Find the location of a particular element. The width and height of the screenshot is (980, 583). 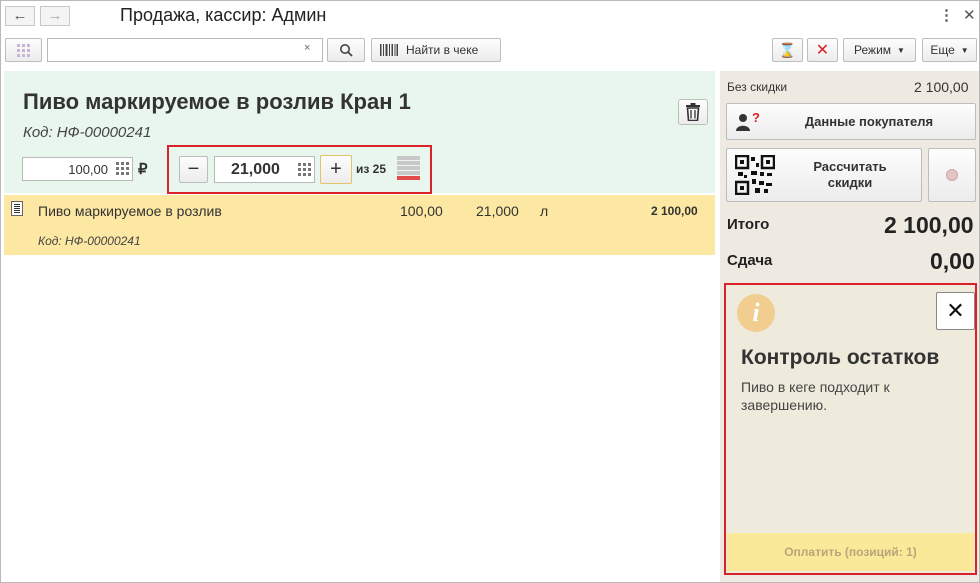

arrow-left-icon: ← is located at coordinates (20, 15).